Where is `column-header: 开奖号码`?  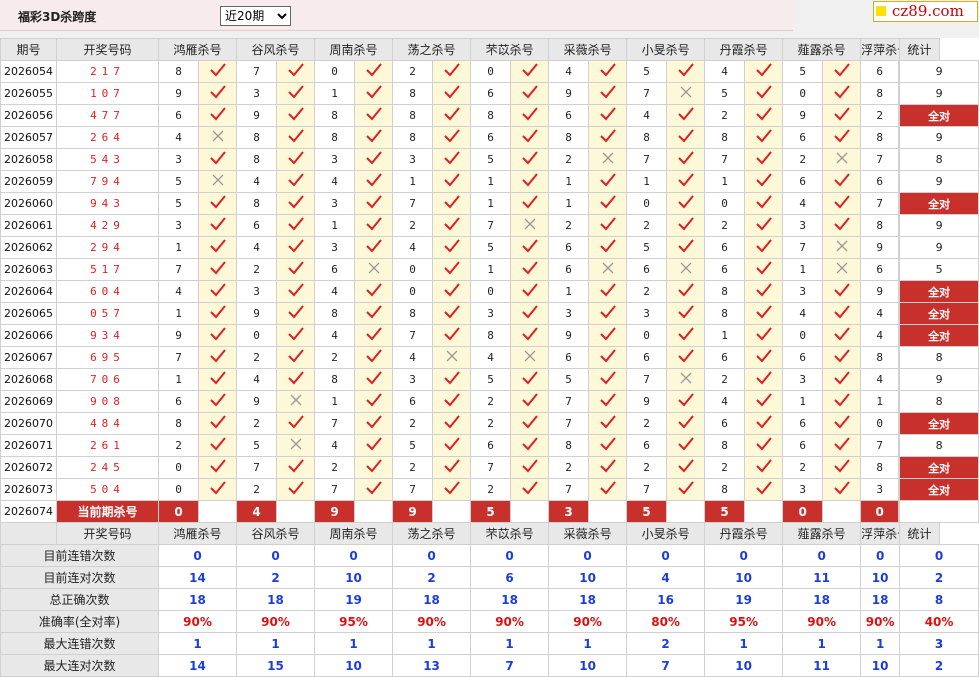
column-header: 开奖号码 is located at coordinates (107, 49).